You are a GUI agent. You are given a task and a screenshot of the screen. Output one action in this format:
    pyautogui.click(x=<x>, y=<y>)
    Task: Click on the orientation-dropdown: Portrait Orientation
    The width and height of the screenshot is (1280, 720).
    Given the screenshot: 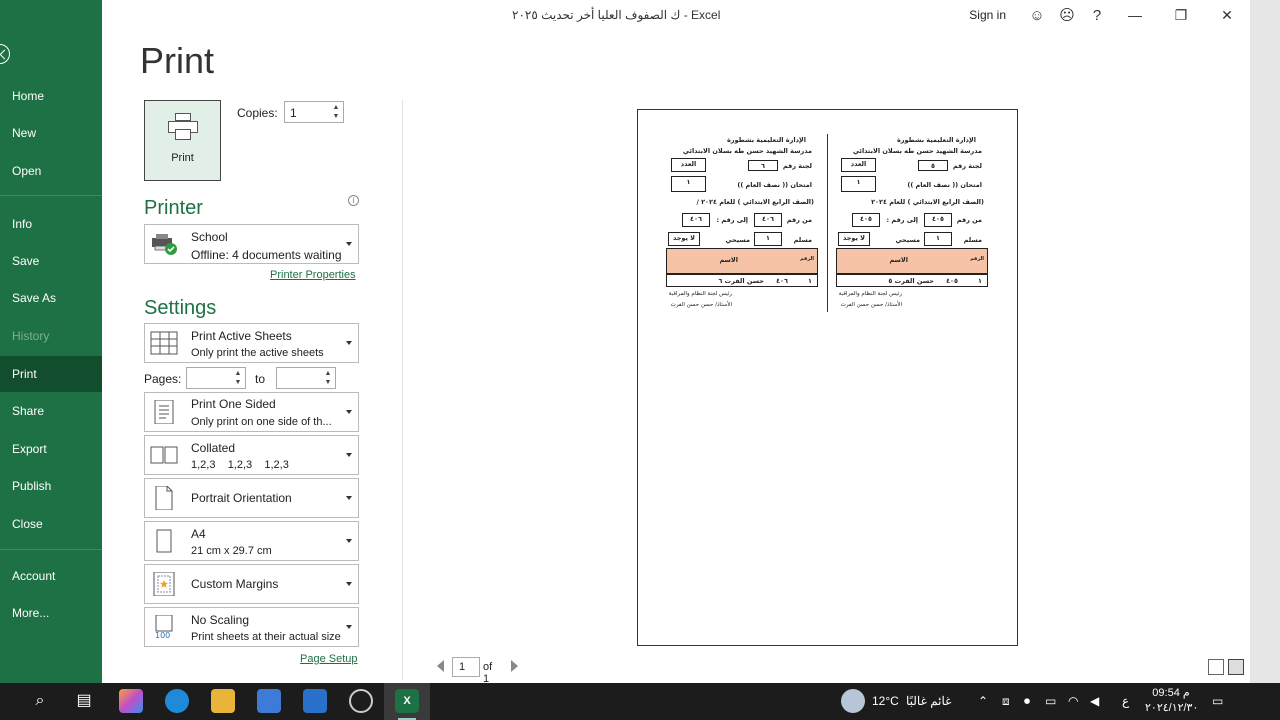 What is the action you would take?
    pyautogui.click(x=251, y=498)
    